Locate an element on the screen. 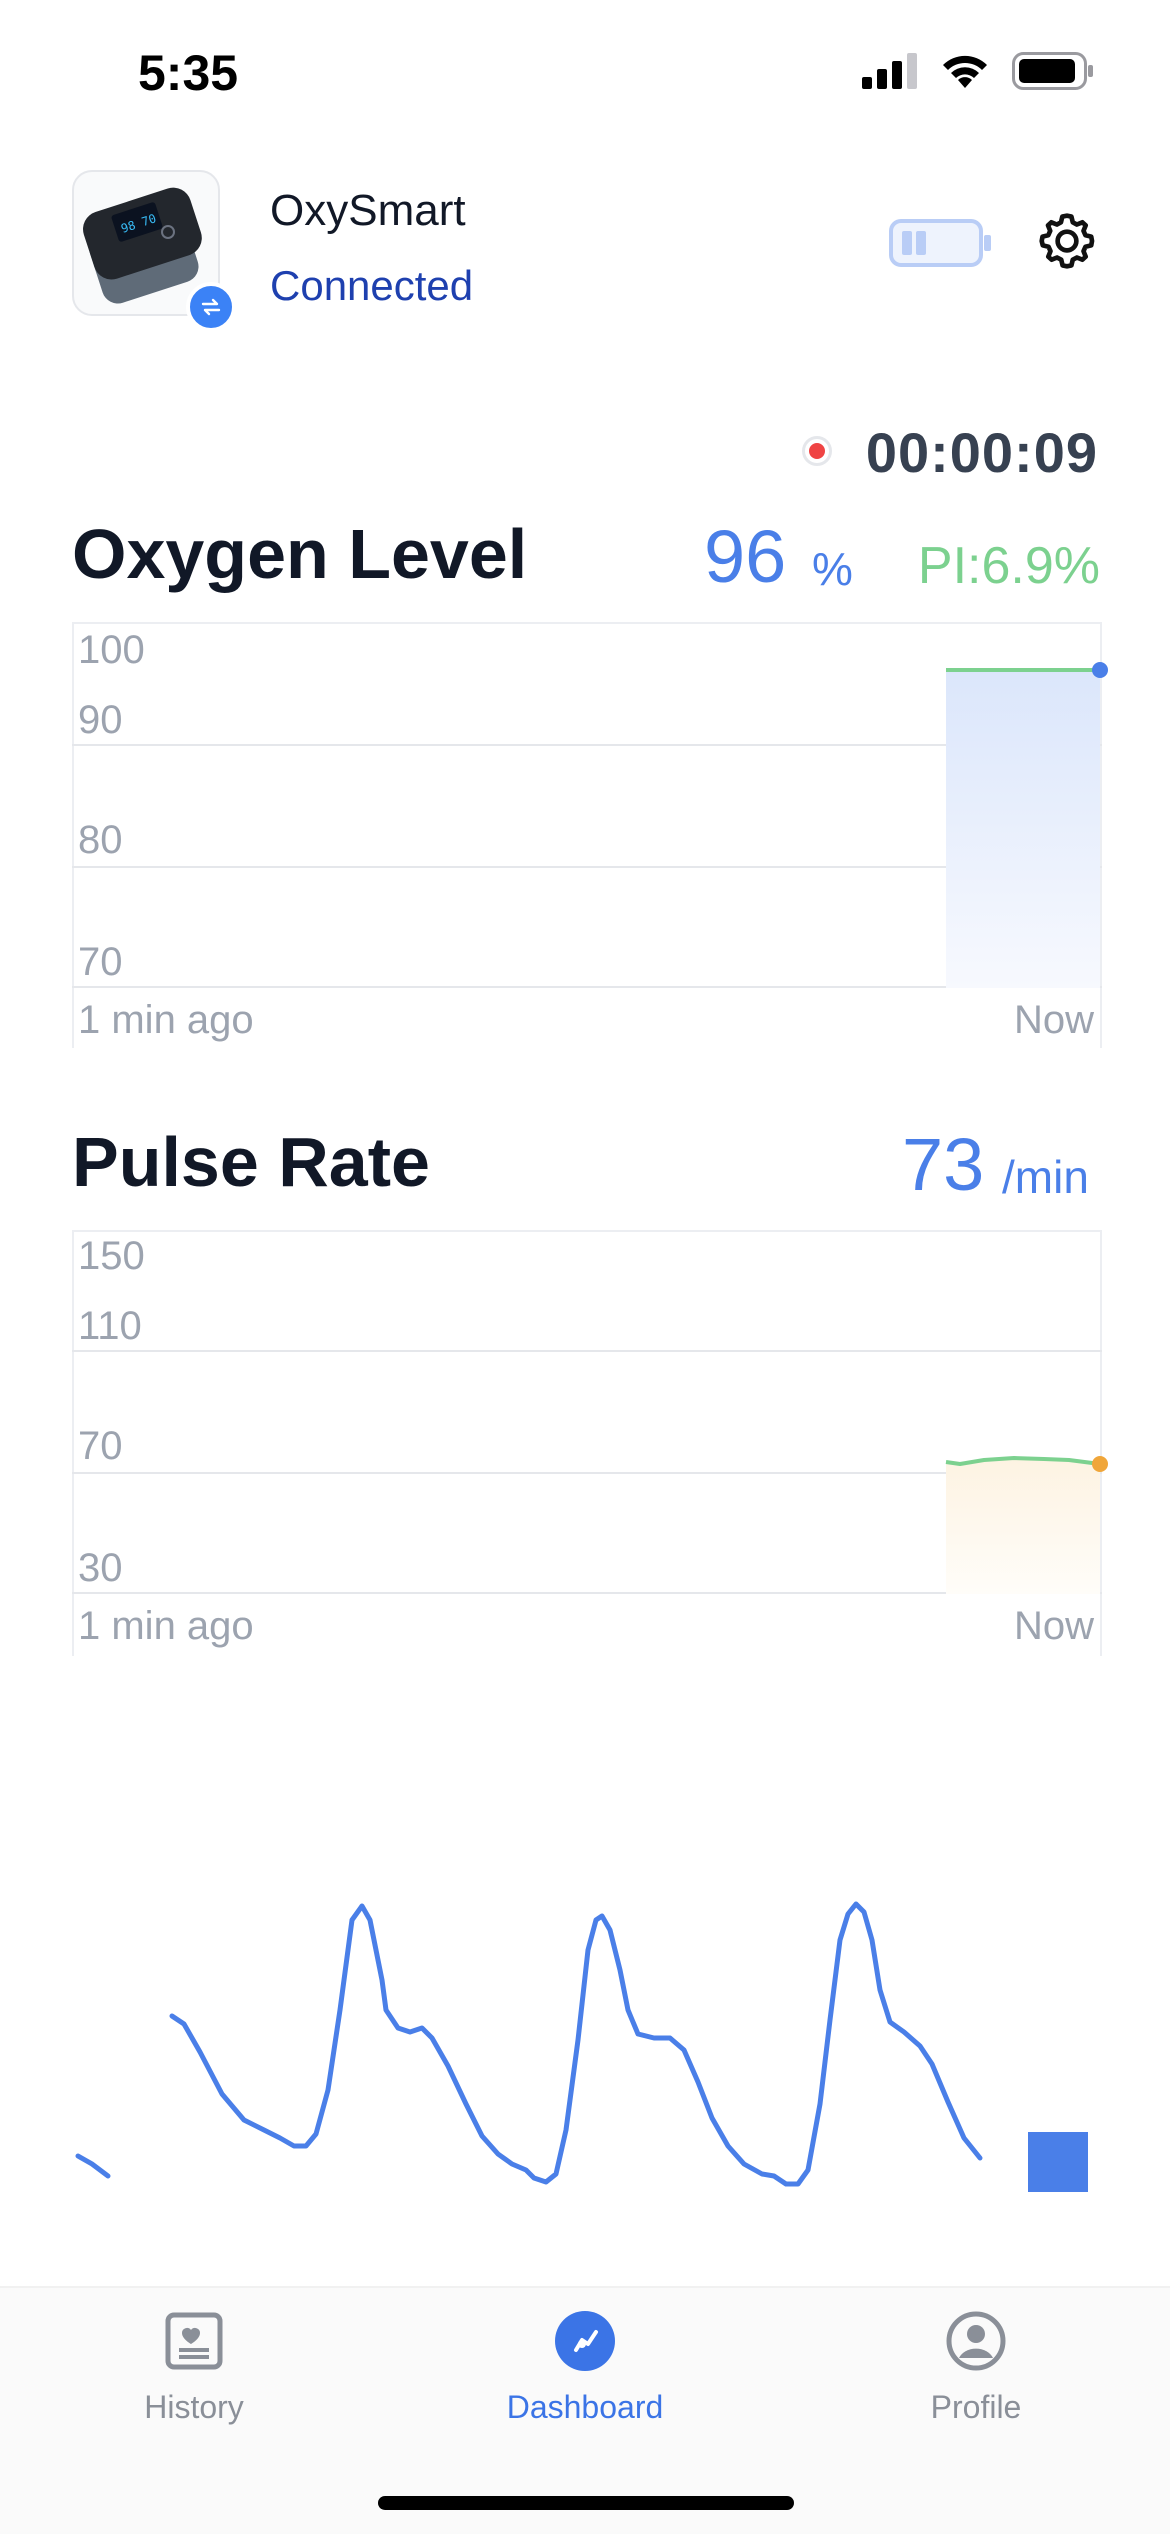  pulse-trend-fill is located at coordinates (1023, 1526).